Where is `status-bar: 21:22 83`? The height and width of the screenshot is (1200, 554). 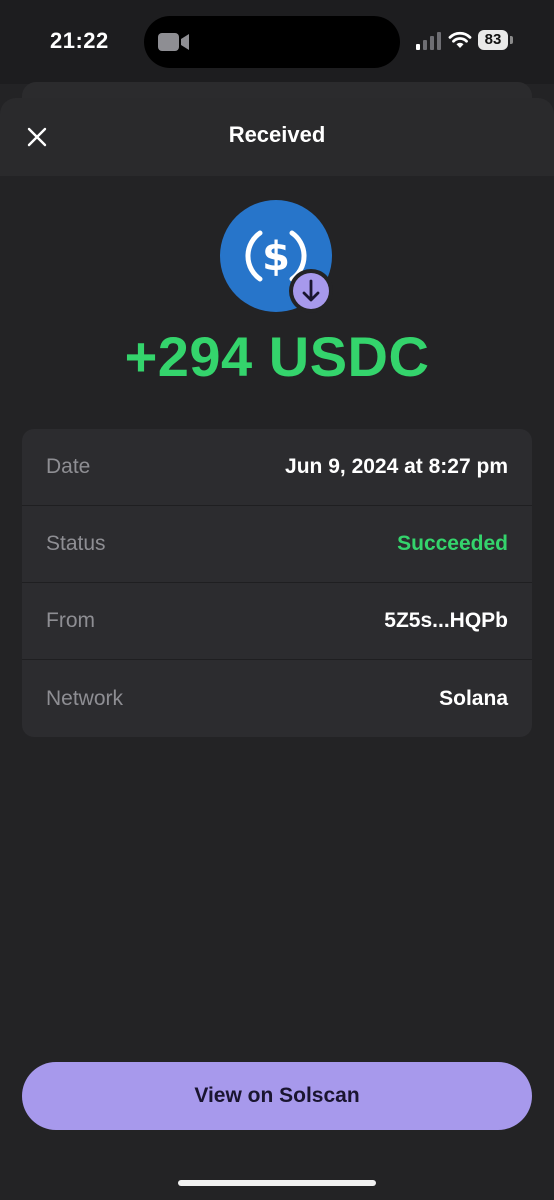
status-bar: 21:22 83 is located at coordinates (277, 42).